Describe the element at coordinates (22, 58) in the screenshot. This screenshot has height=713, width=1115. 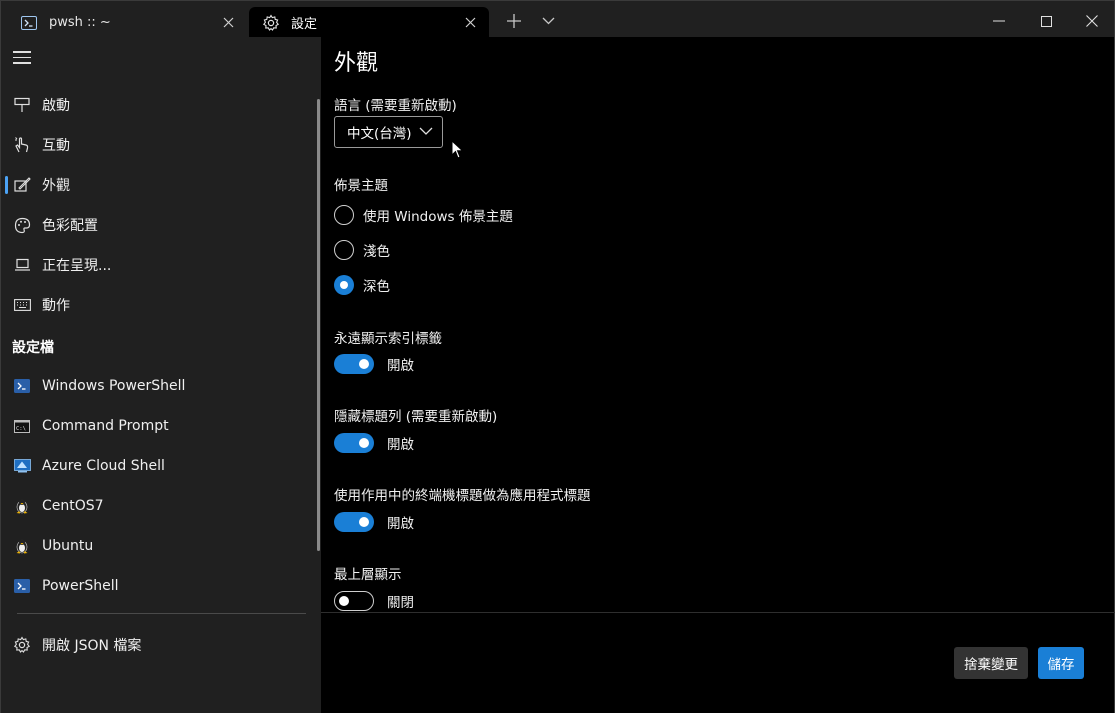
I see `hamburger-menu-icon` at that location.